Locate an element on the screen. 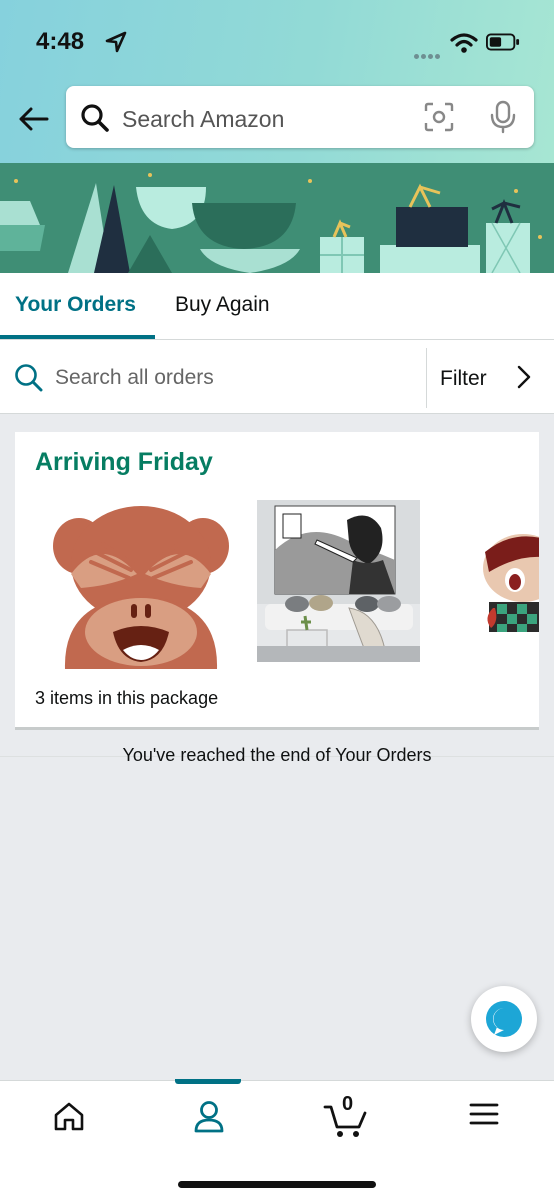 The width and height of the screenshot is (554, 1201). search-input: Search Amazon is located at coordinates (203, 119).